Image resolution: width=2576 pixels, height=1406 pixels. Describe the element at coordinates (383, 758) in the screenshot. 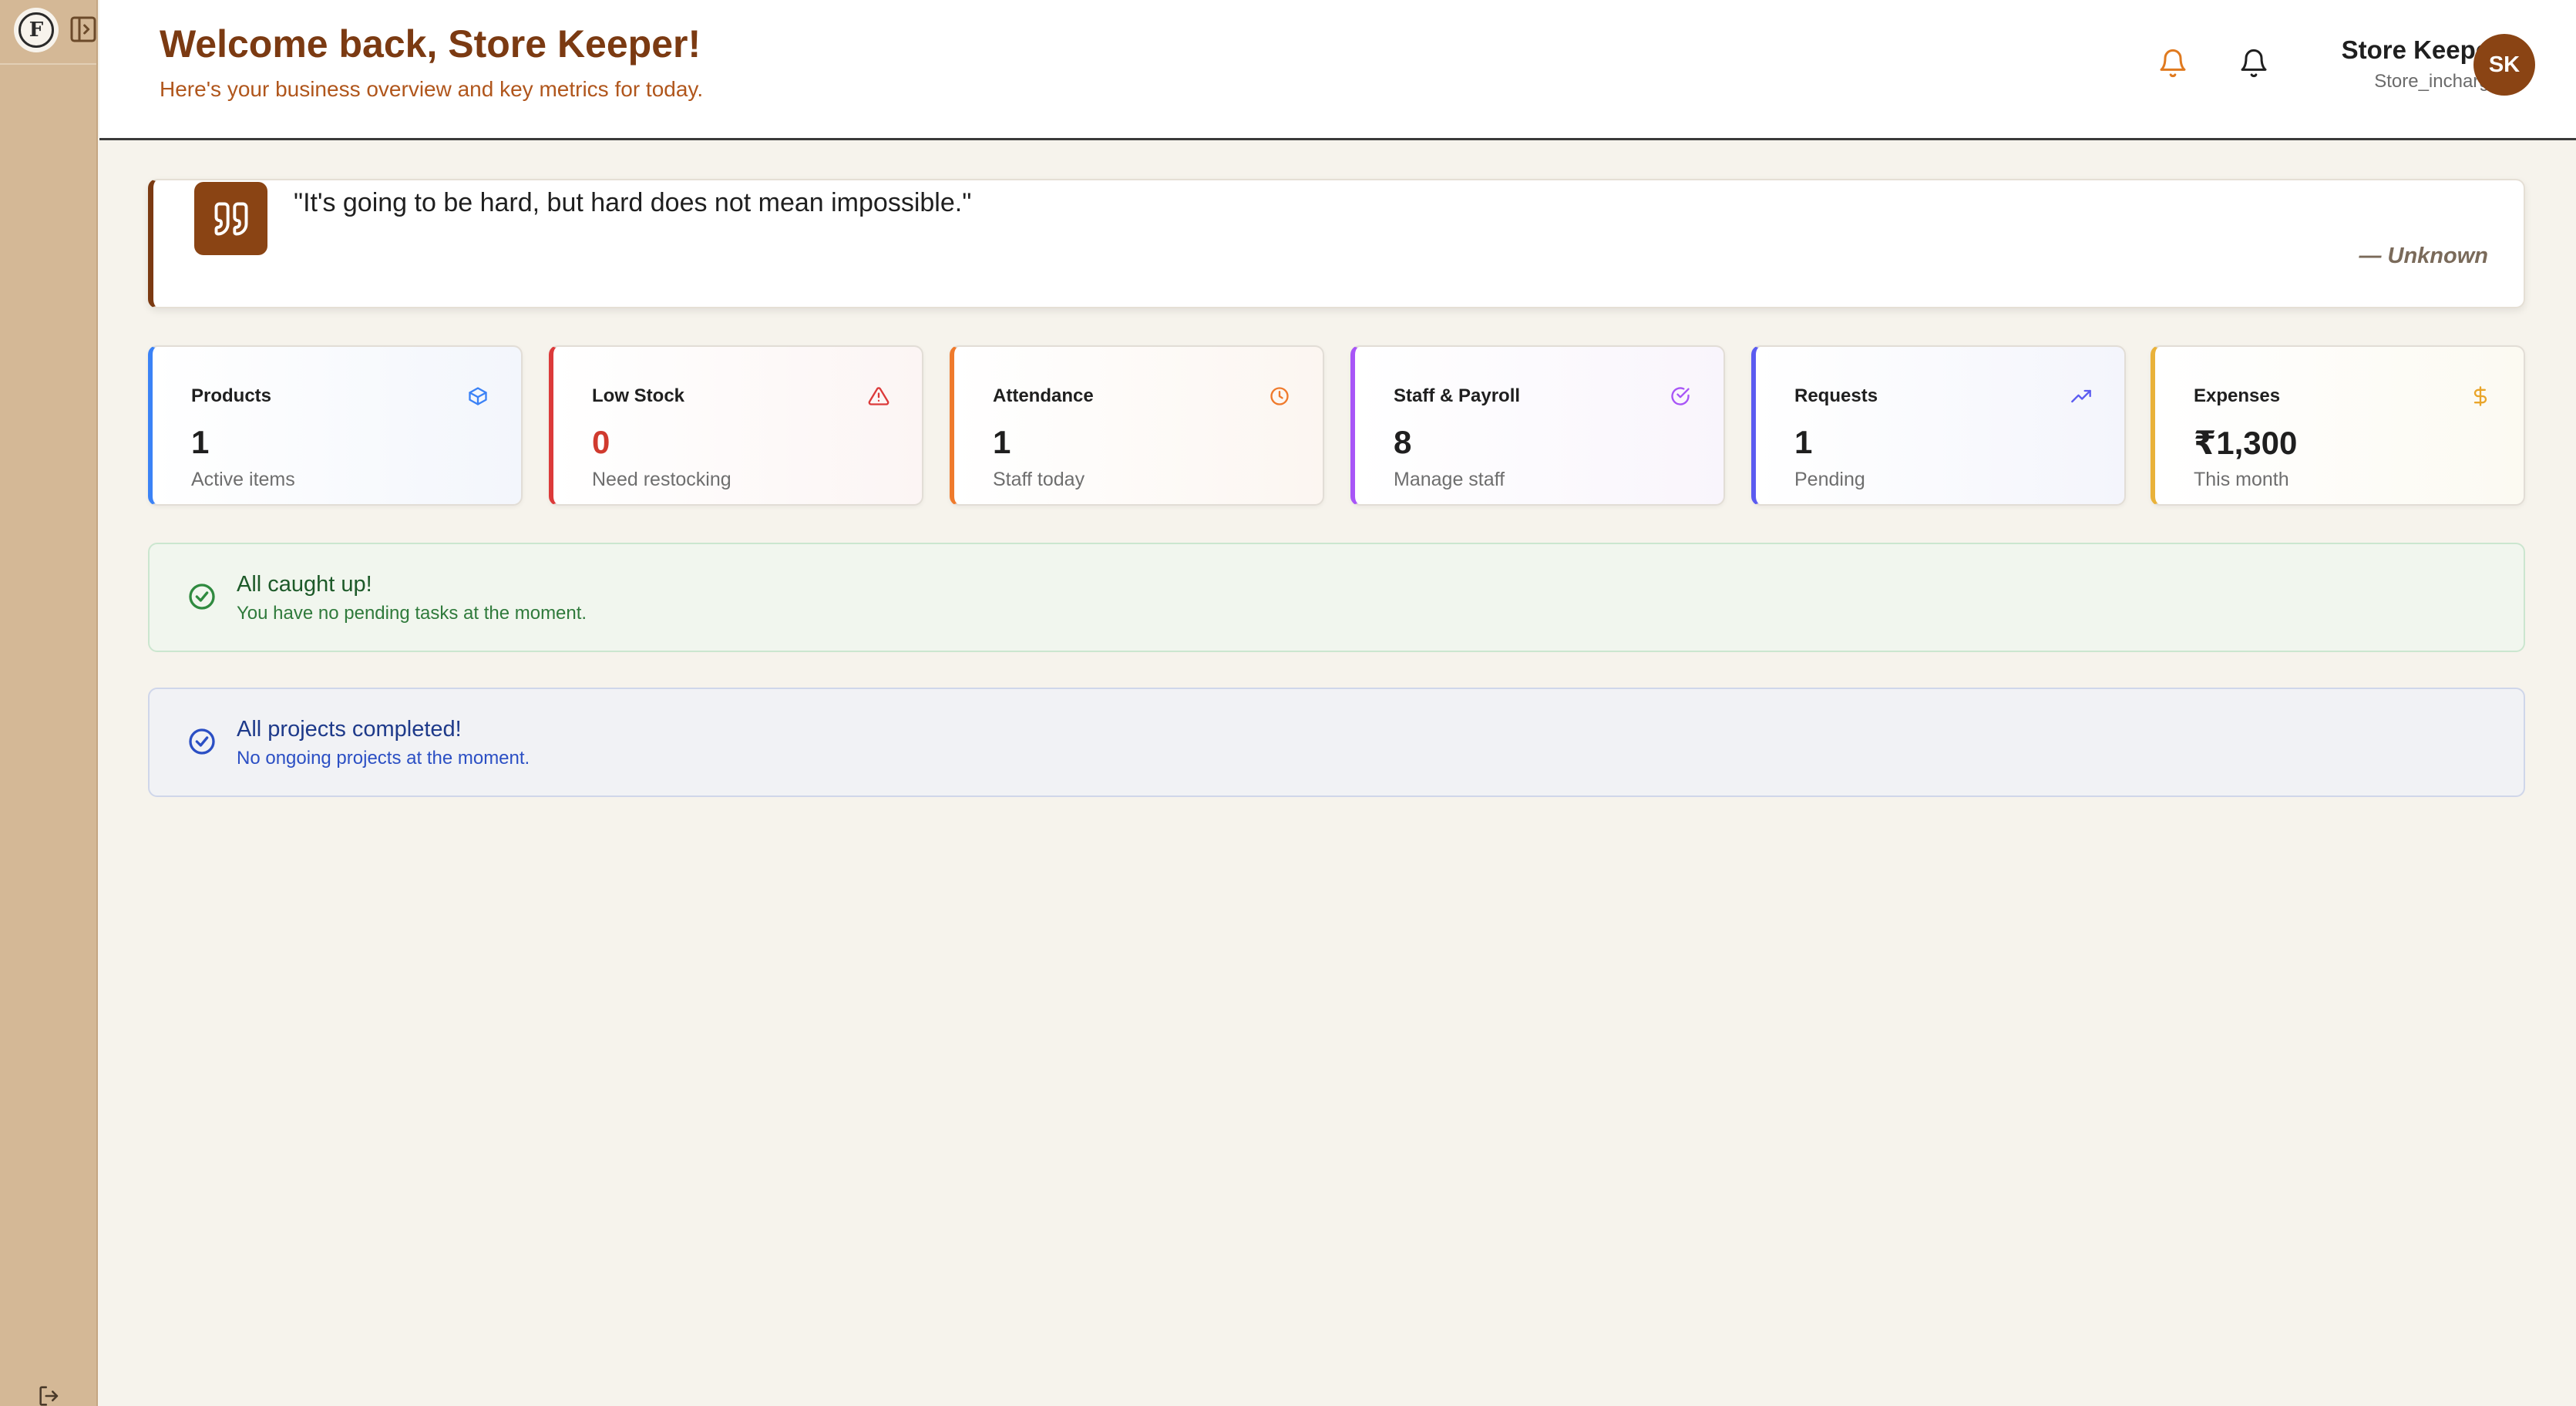

I see `alert-text: No ongoing projects at the moment.` at that location.